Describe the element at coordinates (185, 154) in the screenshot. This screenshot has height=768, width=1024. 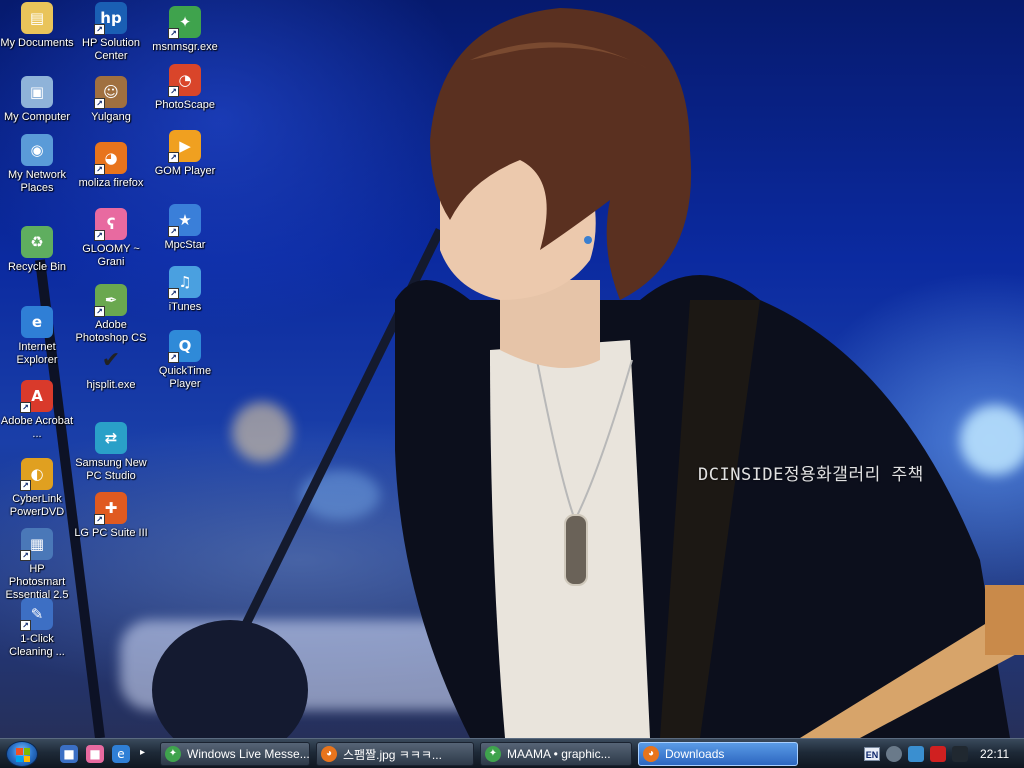
I see `desktop-shortcut: ▶ ↗ GOM Player` at that location.